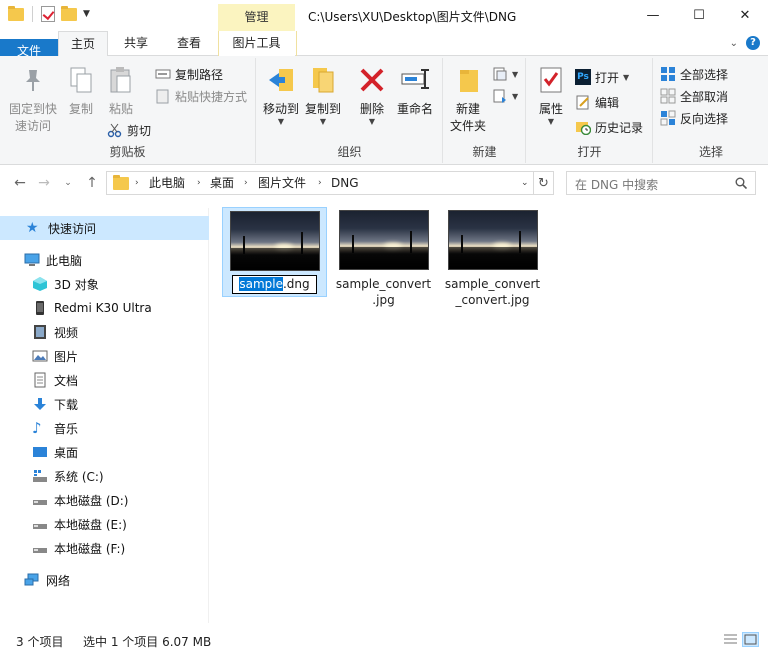  I want to click on tab-manage: 管理, so click(256, 17).